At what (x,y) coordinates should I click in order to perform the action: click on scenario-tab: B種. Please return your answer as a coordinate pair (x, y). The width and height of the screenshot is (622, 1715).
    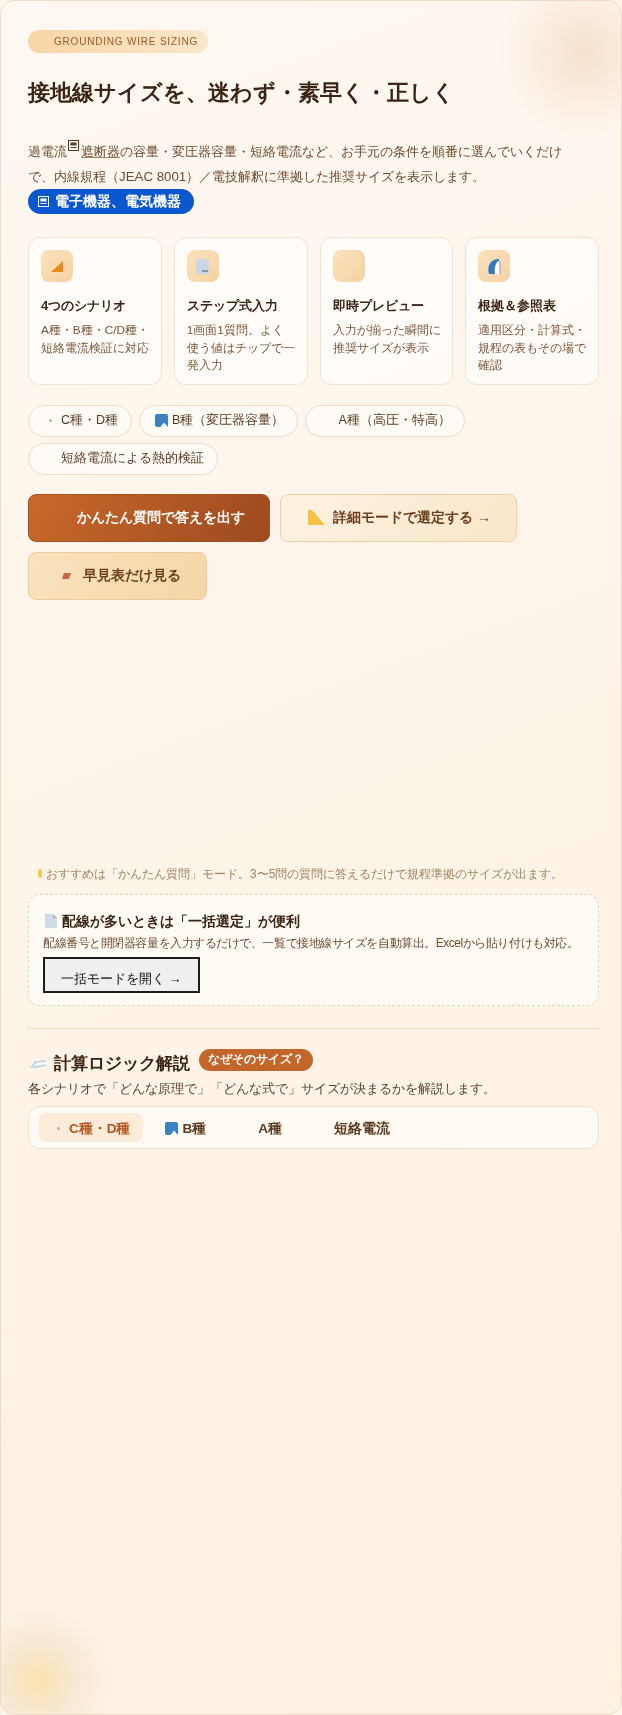
    Looking at the image, I should click on (185, 1127).